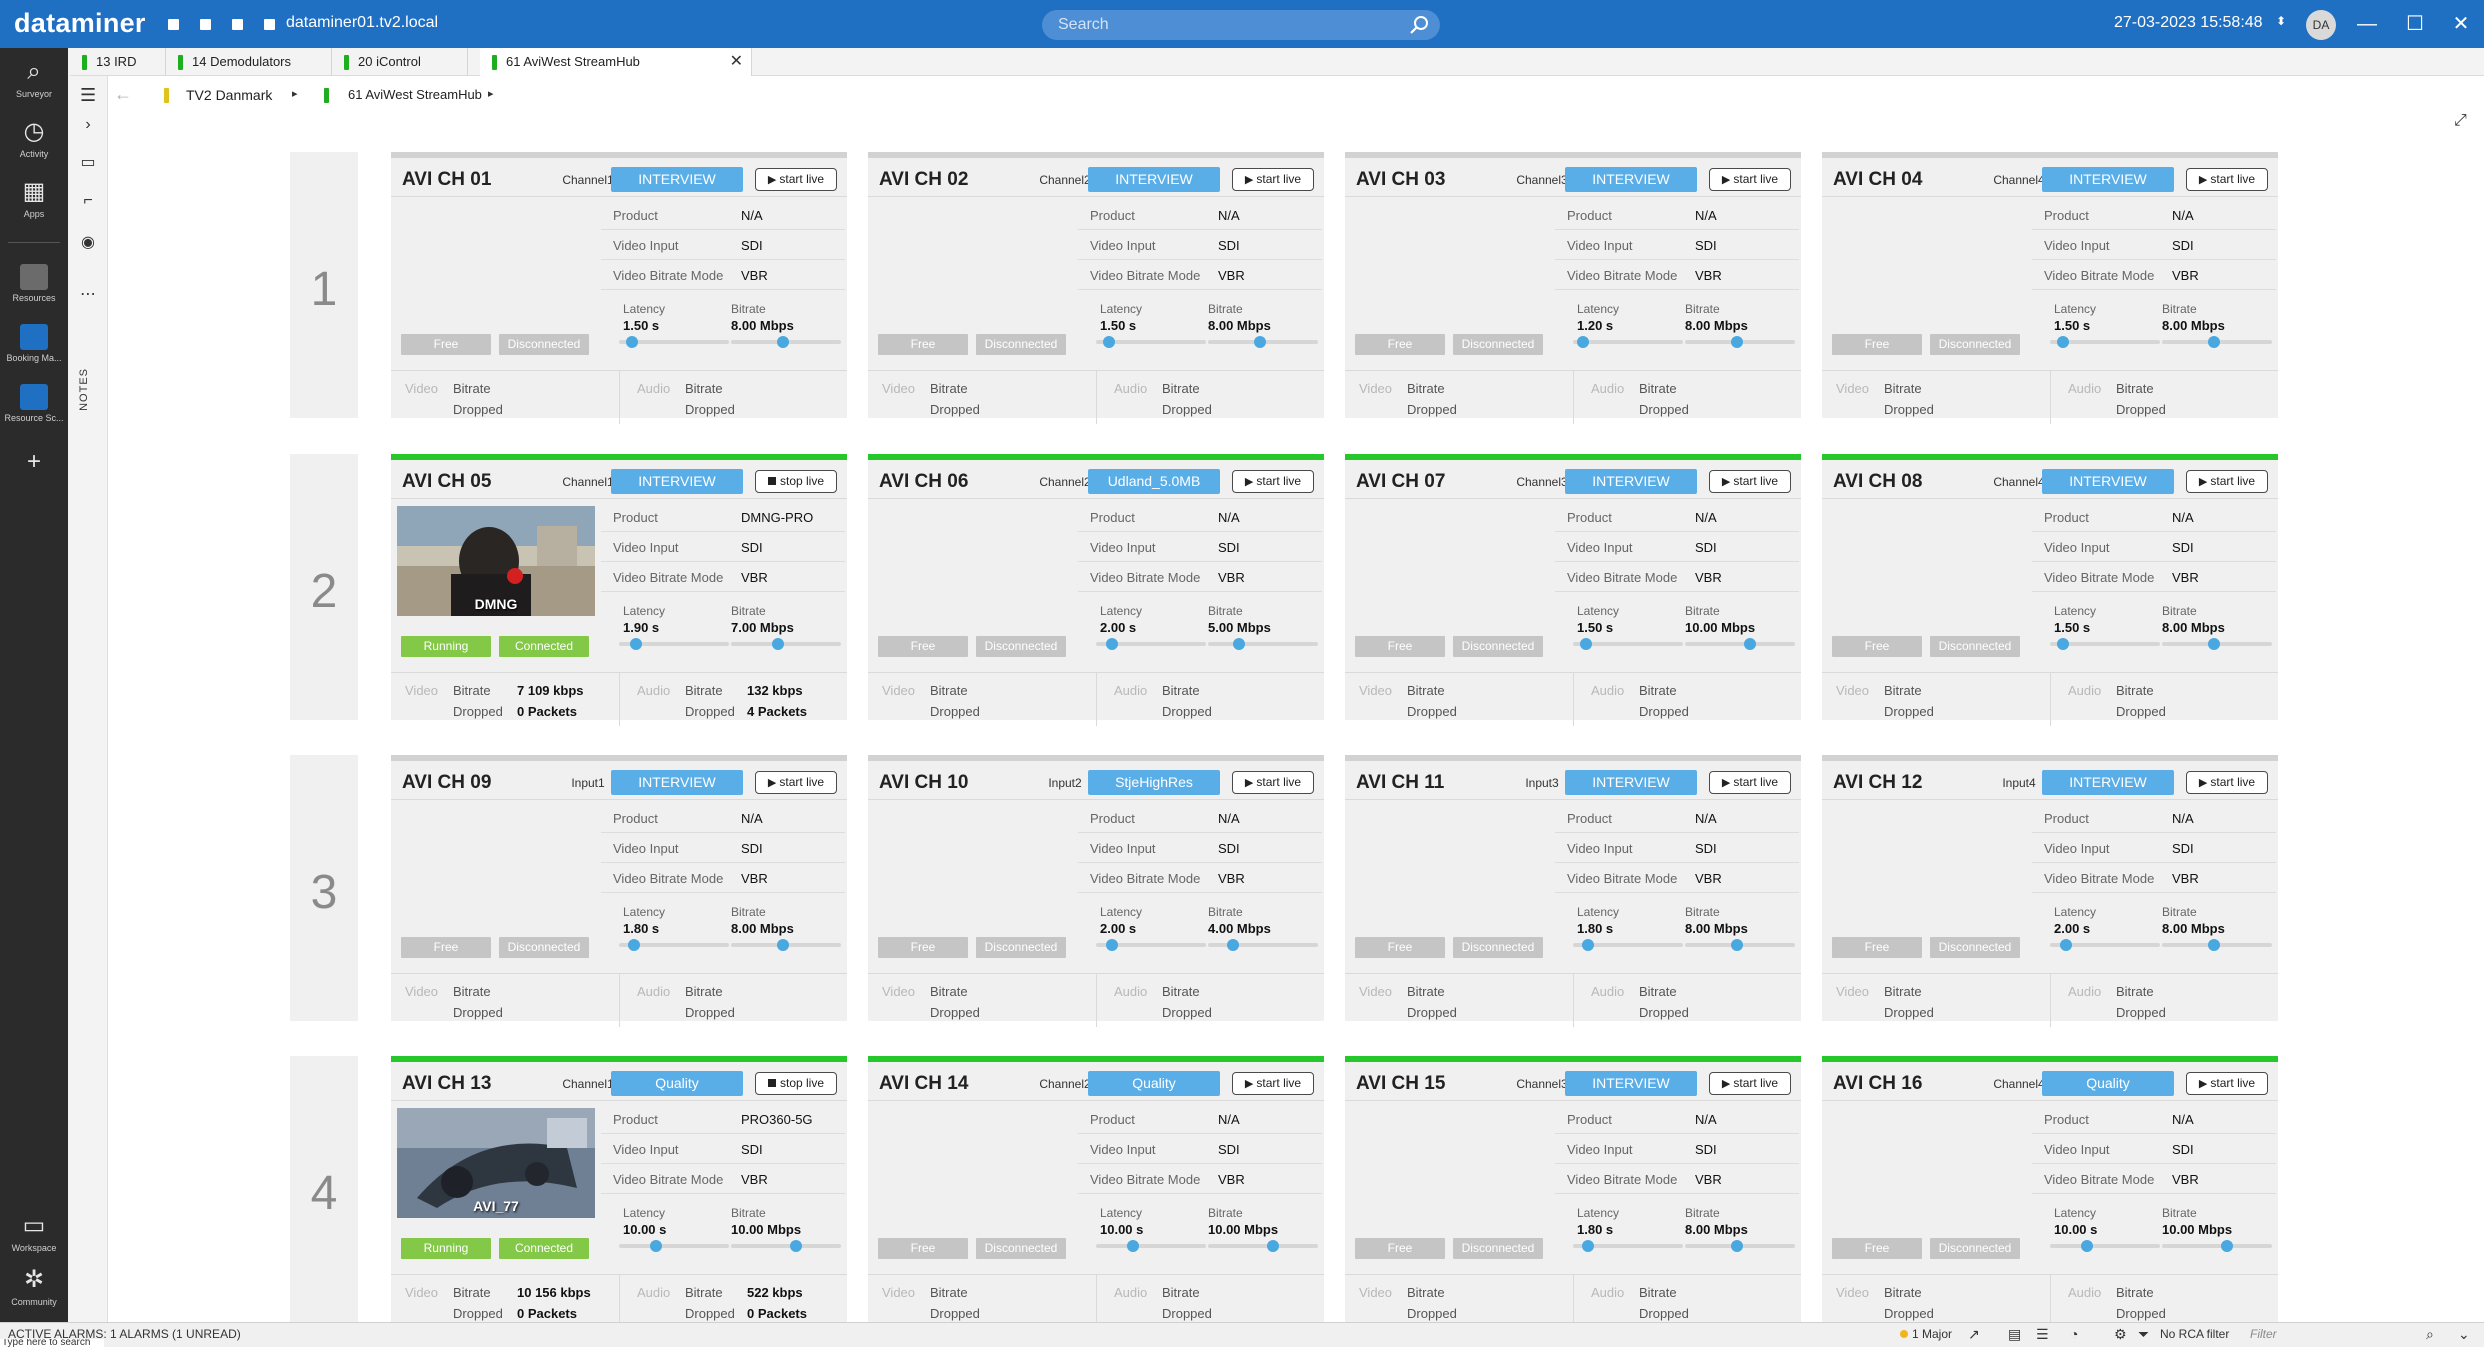 The image size is (2484, 1347). Describe the element at coordinates (1241, 25) in the screenshot. I see `search-box: Search` at that location.